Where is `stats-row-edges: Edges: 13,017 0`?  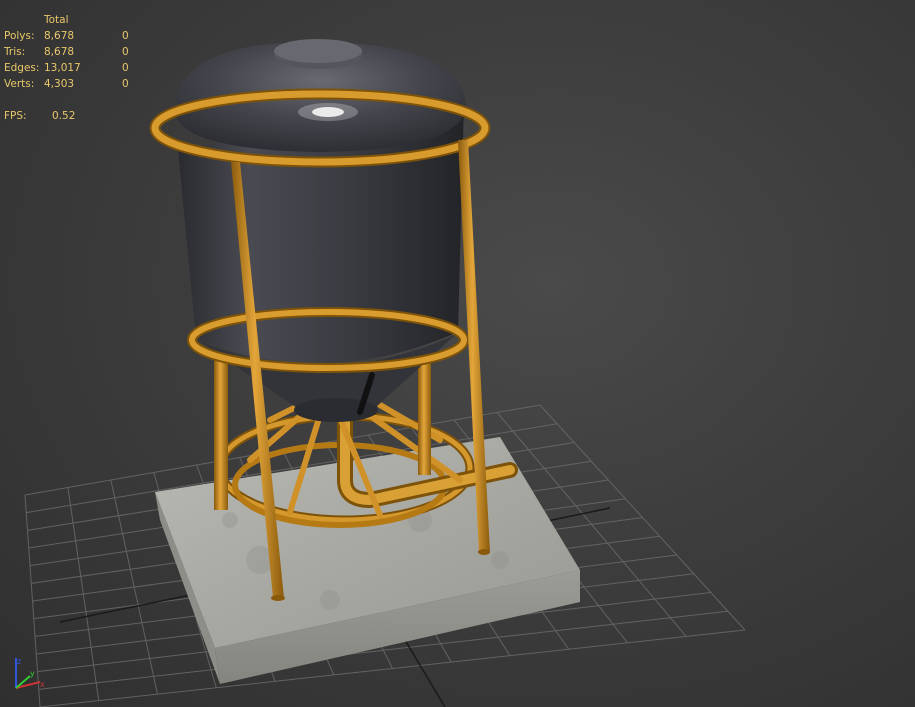 stats-row-edges: Edges: 13,017 0 is located at coordinates (73, 68).